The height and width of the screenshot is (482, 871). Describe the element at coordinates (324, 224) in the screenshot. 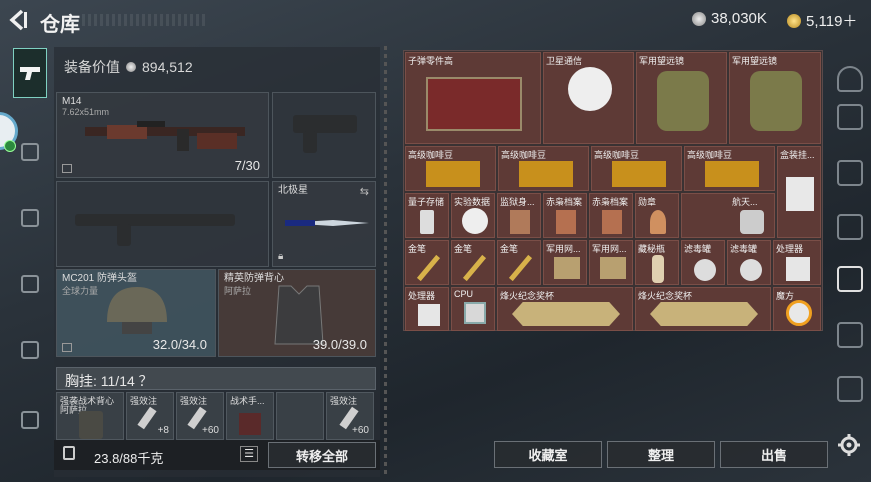

I see `melee-slot: 北极星 ⇆ 🔒︎` at that location.